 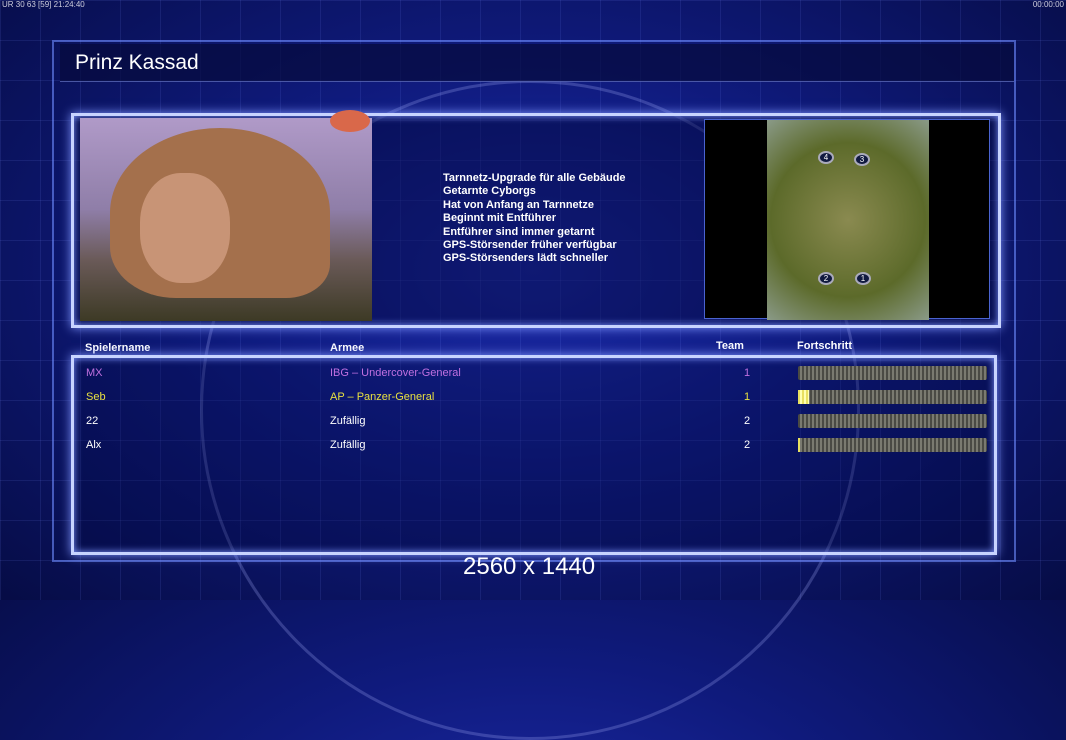 What do you see at coordinates (826, 157) in the screenshot?
I see `spawn-4: 4` at bounding box center [826, 157].